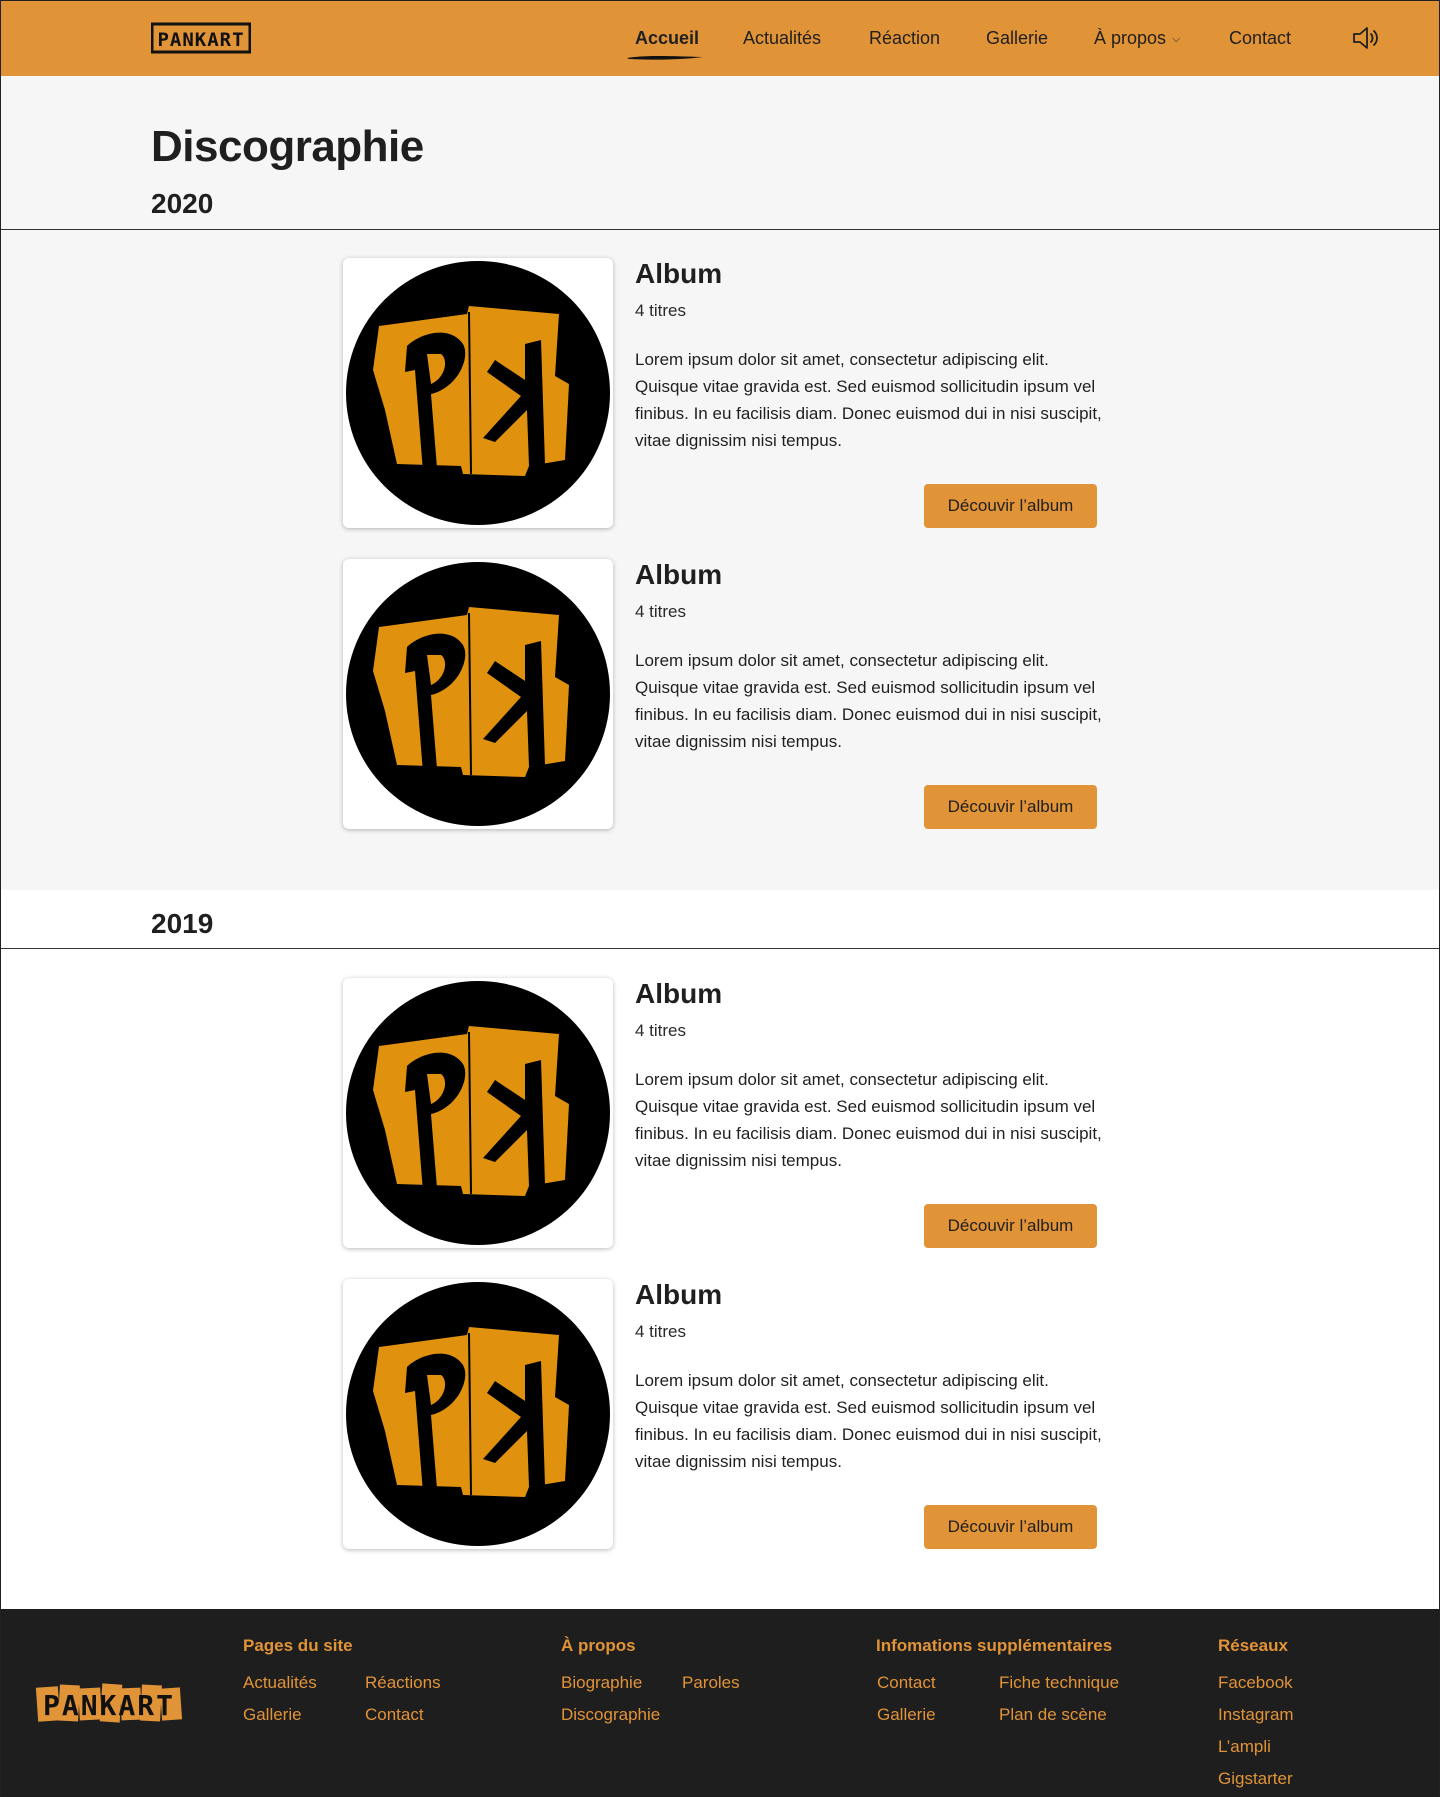 This screenshot has height=1797, width=1440. What do you see at coordinates (610, 1715) in the screenshot?
I see `footer-link-discographie: Discographie` at bounding box center [610, 1715].